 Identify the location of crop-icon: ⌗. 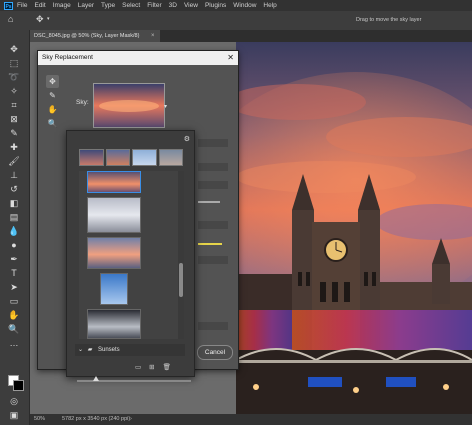
(14, 105).